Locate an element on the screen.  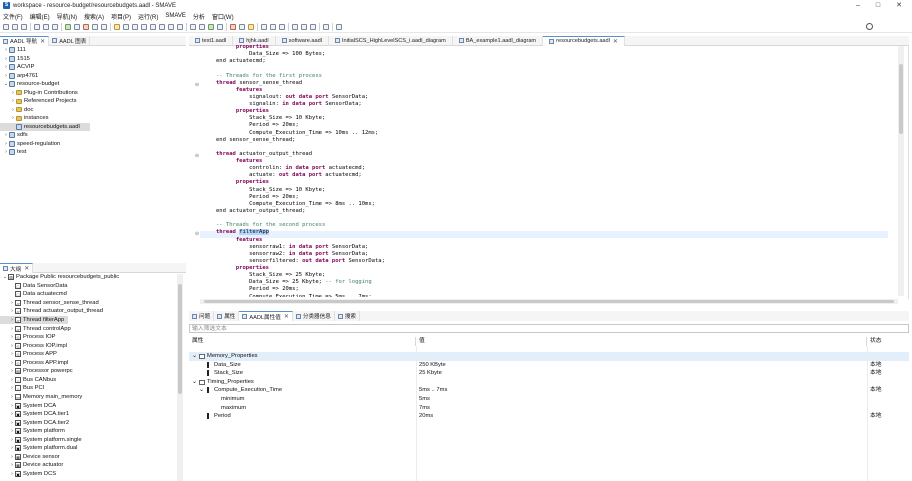
outline-item: › ▱ Thread actuator_output_thread is located at coordinates (51, 311).